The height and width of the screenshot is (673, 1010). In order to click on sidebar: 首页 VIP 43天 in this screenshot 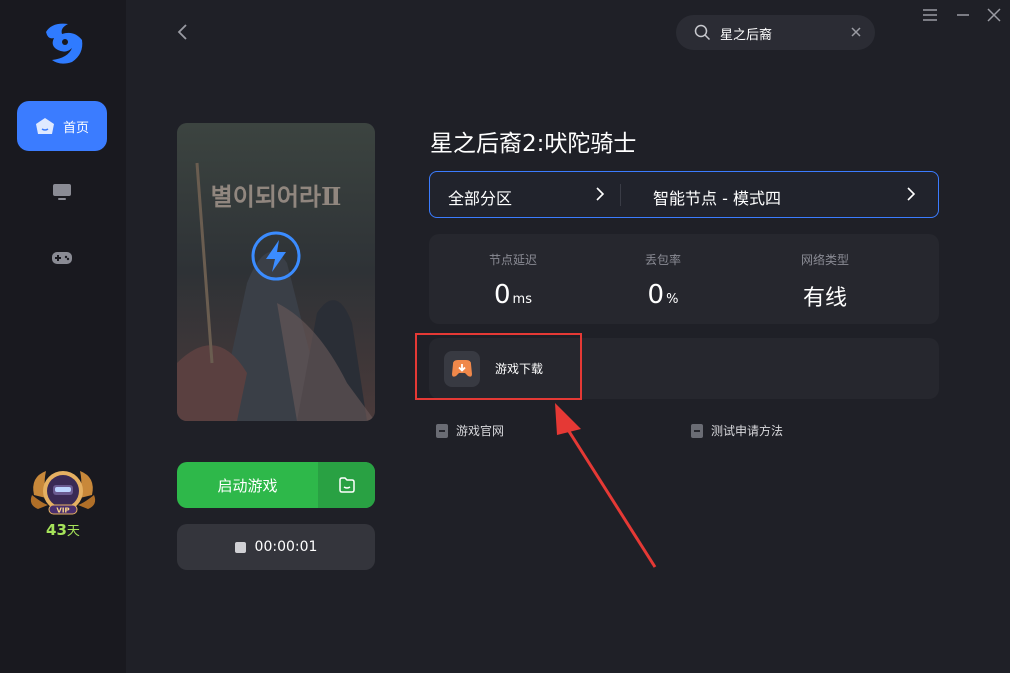, I will do `click(63, 336)`.